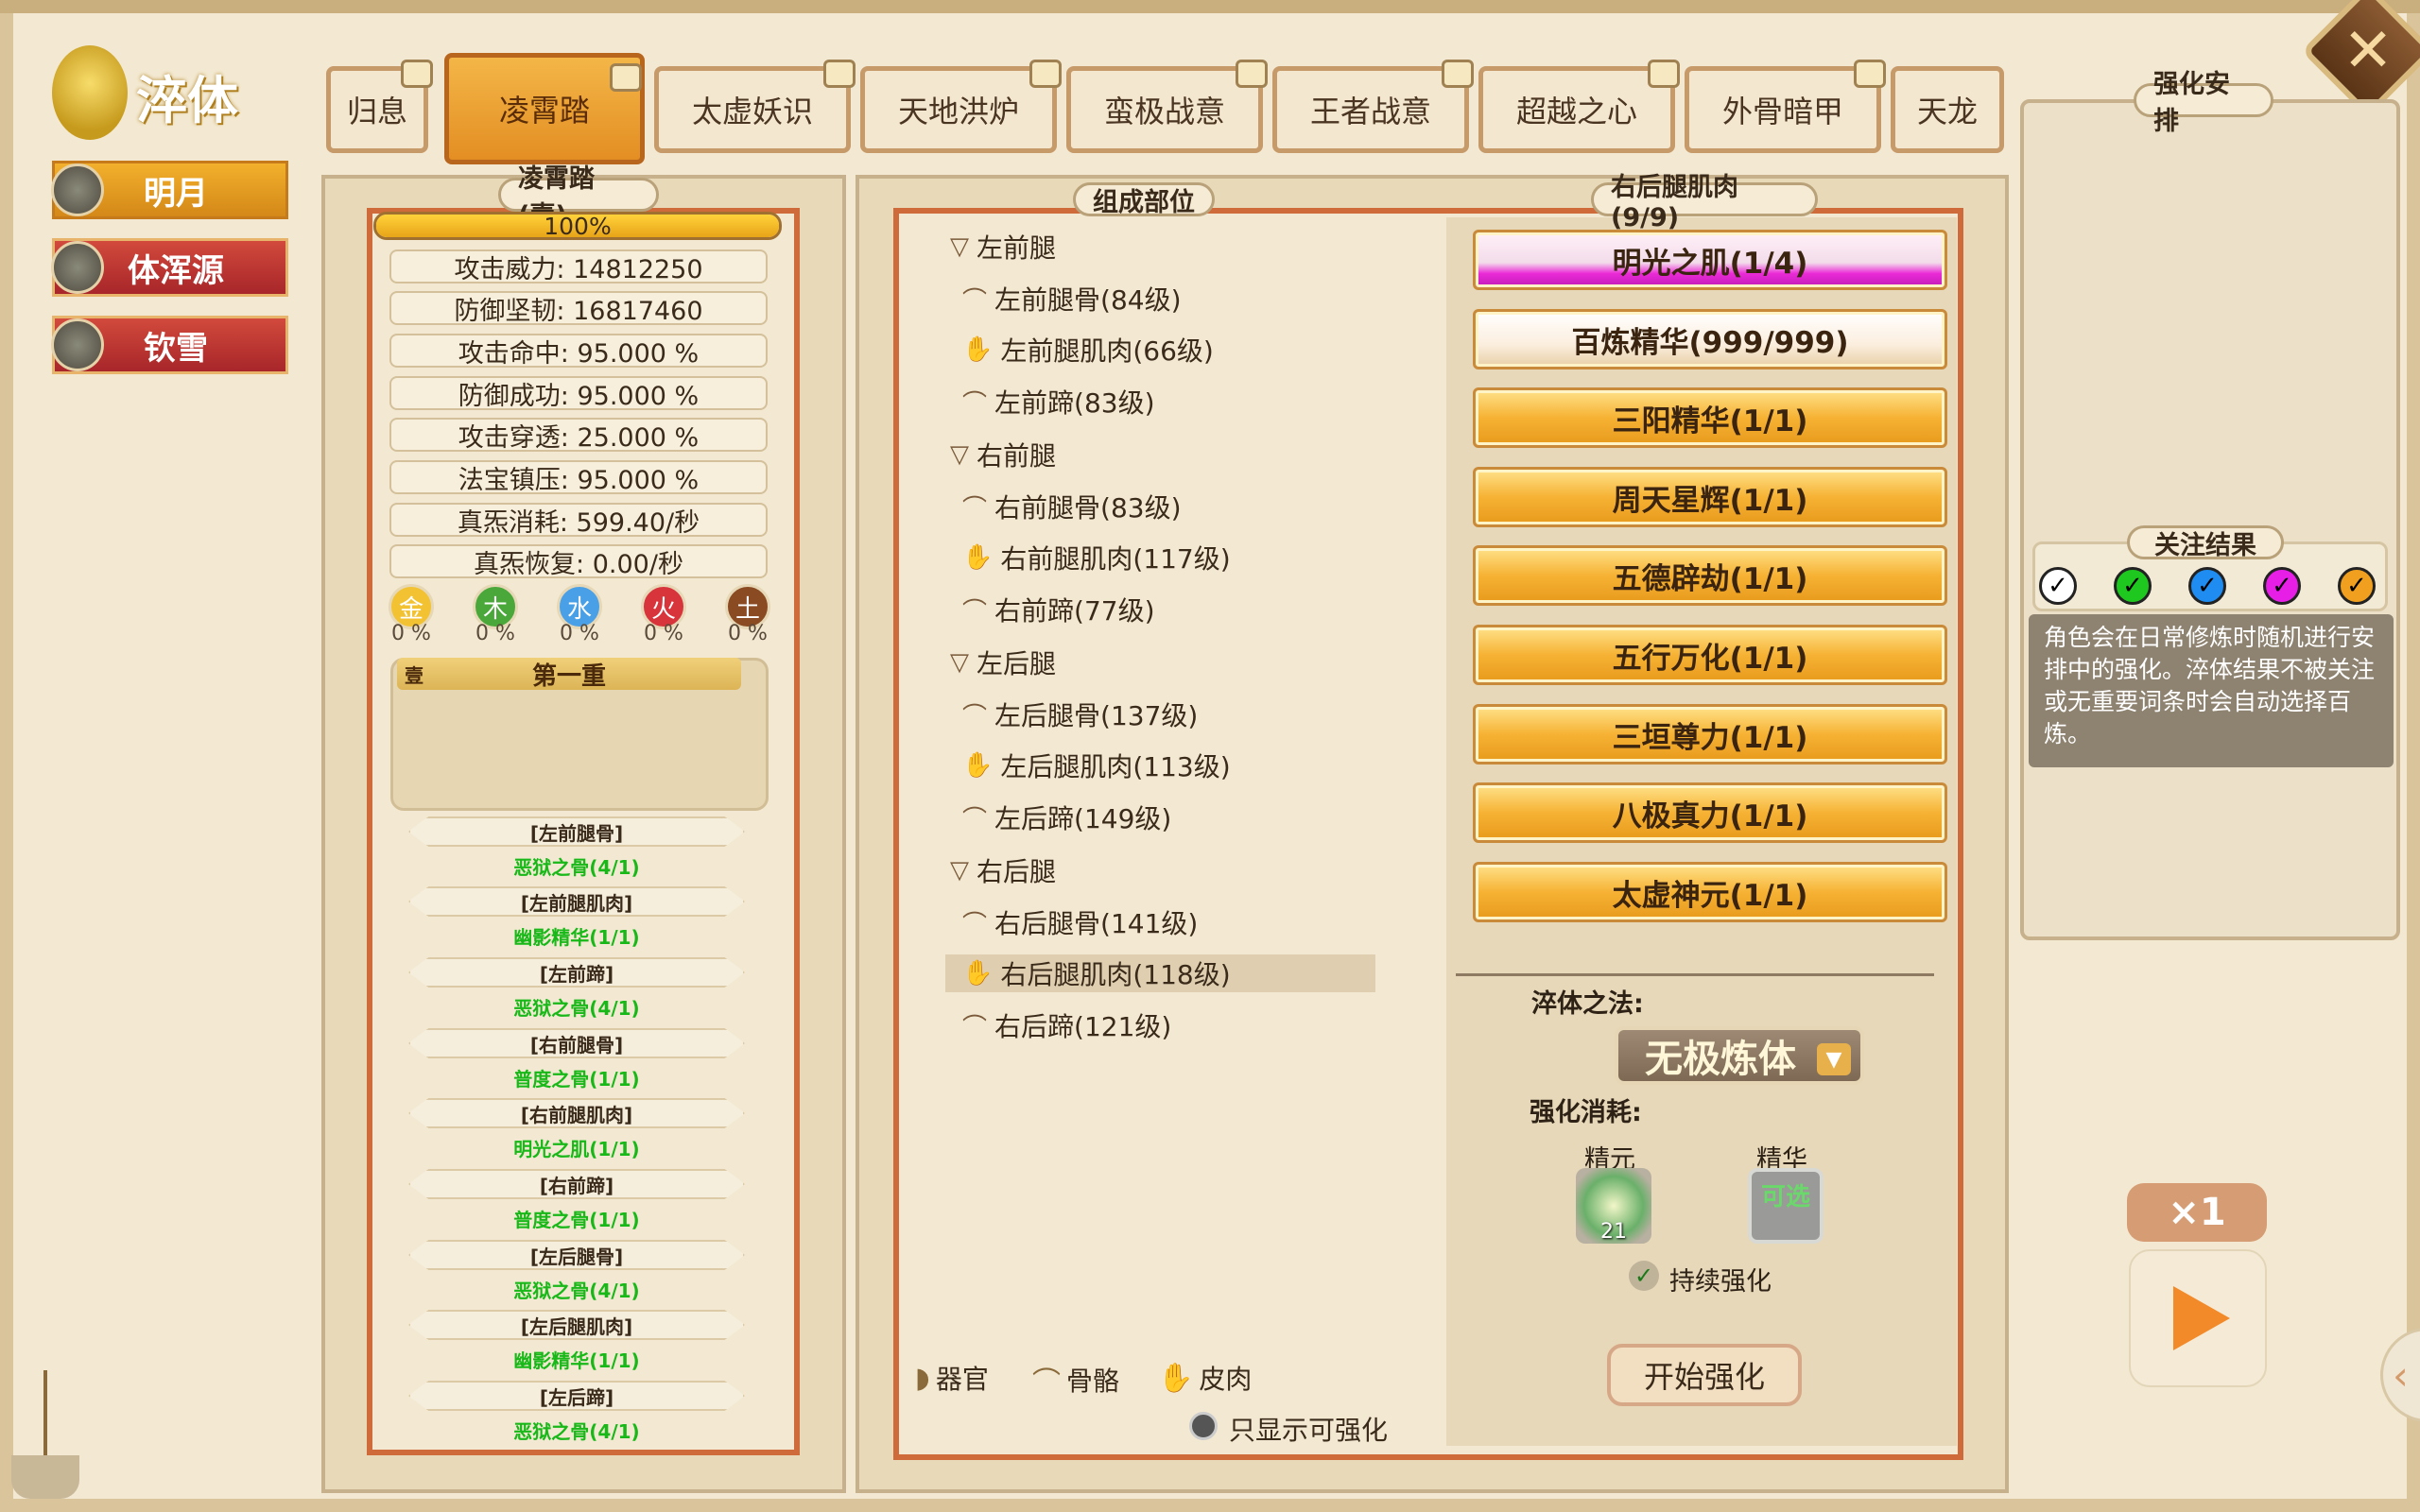  Describe the element at coordinates (1710, 892) in the screenshot. I see `material-button: 太虚神元(1/1)` at that location.